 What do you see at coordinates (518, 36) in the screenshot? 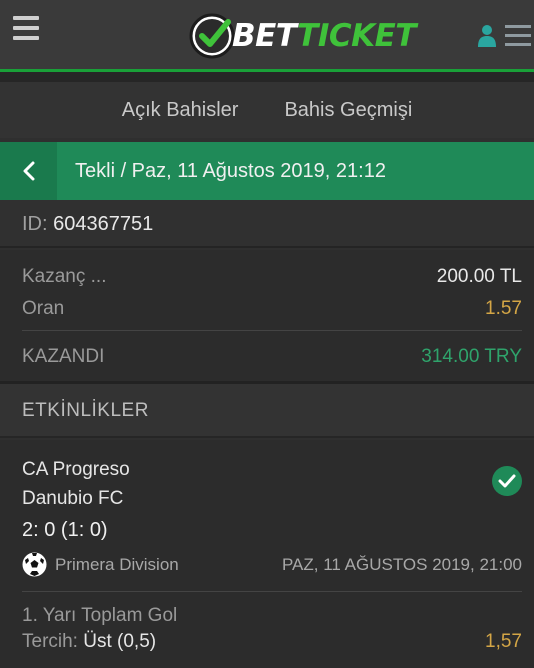
I see `menu-icon` at bounding box center [518, 36].